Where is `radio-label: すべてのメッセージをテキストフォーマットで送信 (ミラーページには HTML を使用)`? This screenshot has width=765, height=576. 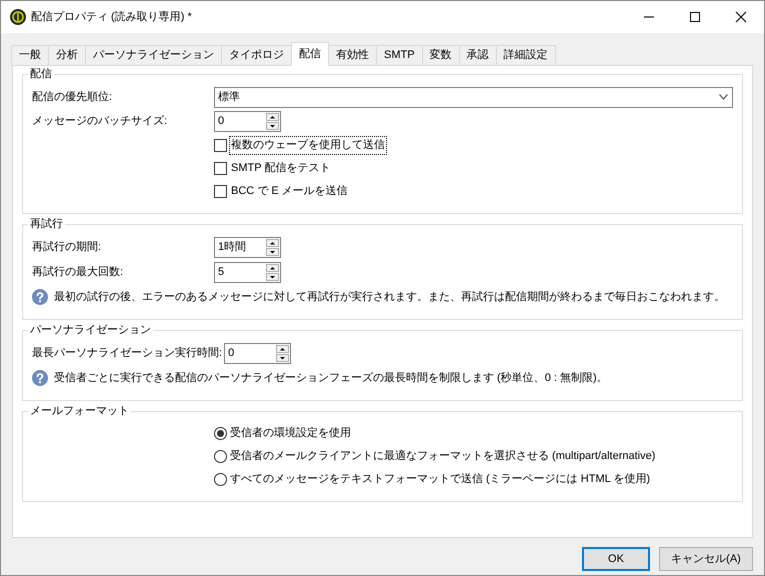
radio-label: すべてのメッセージをテキストフォーマットで送信 (ミラーページには HTML を使用) is located at coordinates (440, 479).